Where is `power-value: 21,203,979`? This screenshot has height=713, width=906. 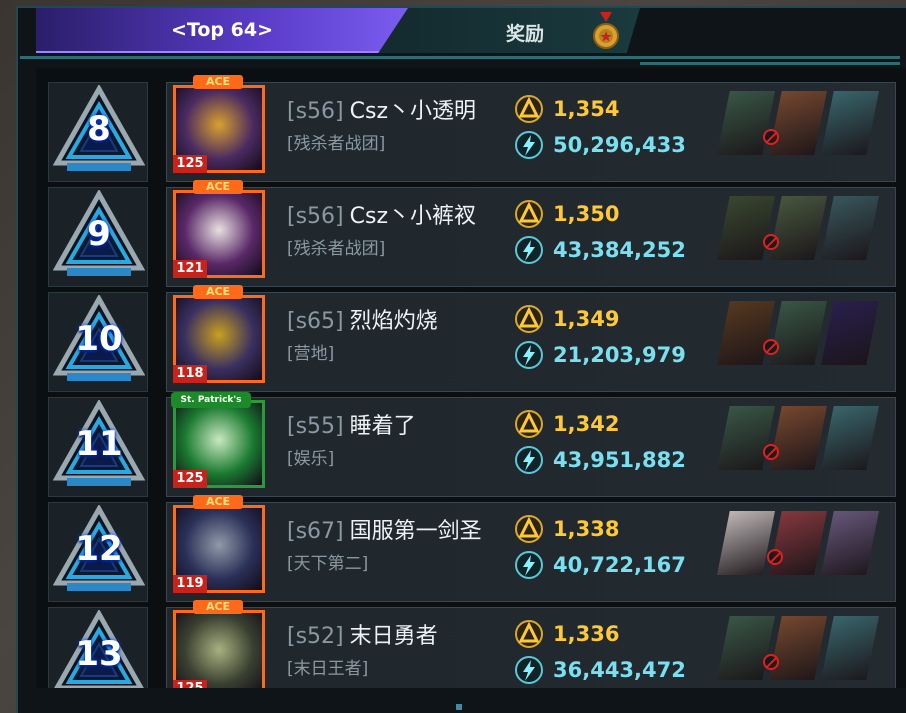
power-value: 21,203,979 is located at coordinates (619, 355).